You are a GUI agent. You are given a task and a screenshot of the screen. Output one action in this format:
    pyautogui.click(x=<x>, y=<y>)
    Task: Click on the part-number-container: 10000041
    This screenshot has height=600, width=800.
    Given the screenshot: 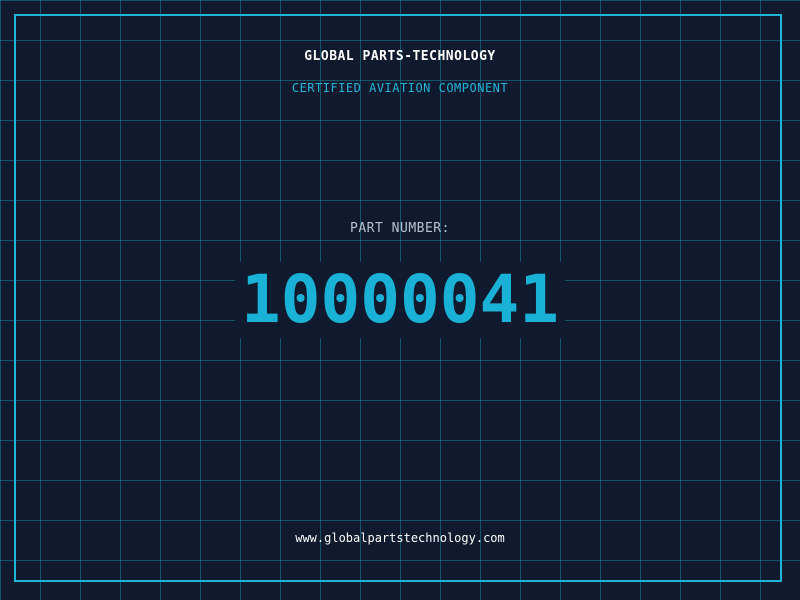 What is the action you would take?
    pyautogui.click(x=400, y=300)
    